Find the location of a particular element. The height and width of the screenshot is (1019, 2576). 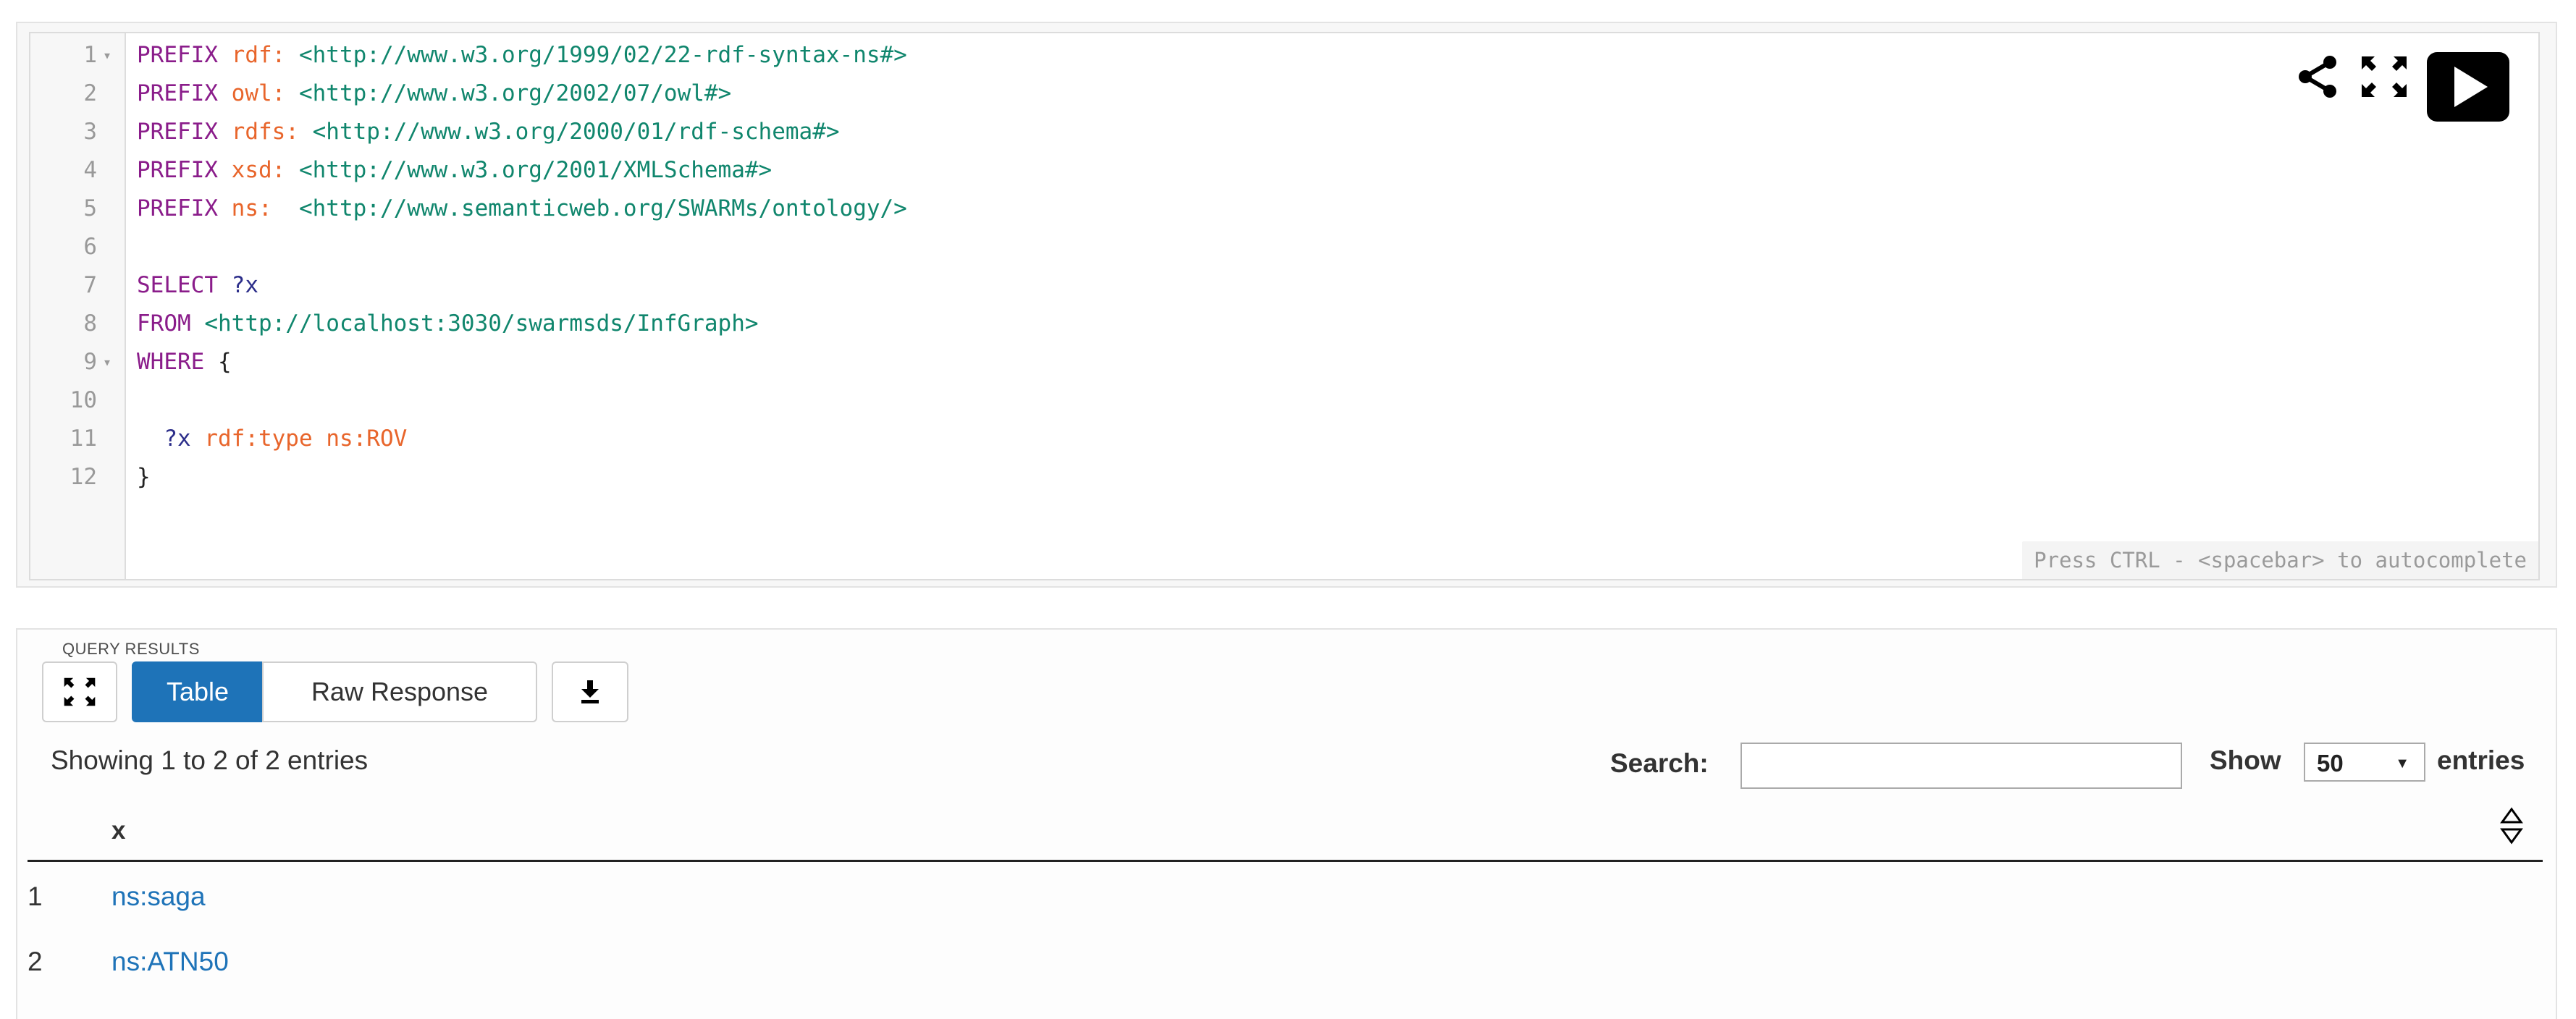

code-line: 10 is located at coordinates (1261, 400).